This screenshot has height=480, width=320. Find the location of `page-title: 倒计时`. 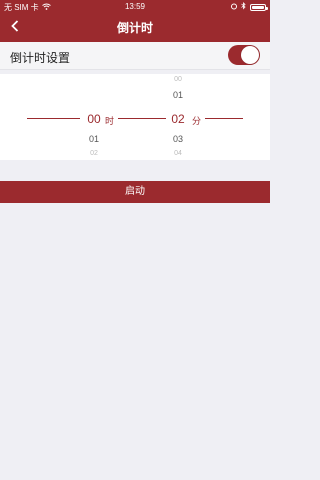

page-title: 倒计时 is located at coordinates (134, 28).